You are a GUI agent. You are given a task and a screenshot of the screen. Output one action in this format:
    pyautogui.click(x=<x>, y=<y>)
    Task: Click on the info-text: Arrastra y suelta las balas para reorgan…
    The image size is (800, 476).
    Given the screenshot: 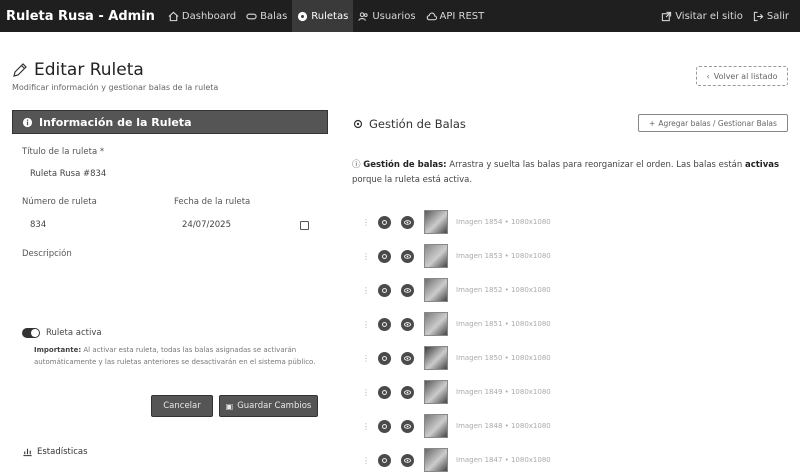 What is the action you would take?
    pyautogui.click(x=596, y=165)
    